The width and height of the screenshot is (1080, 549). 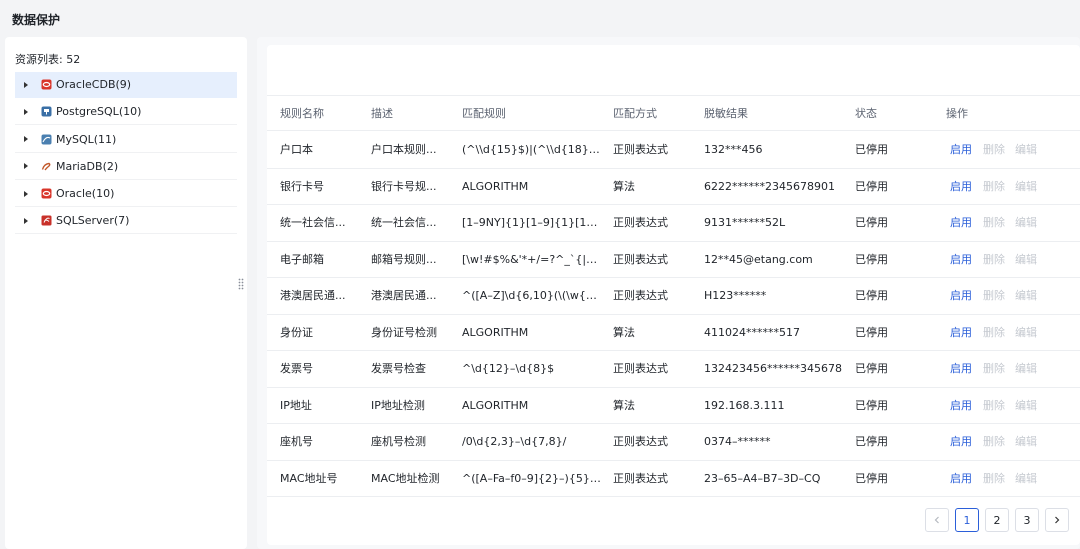 What do you see at coordinates (398, 368) in the screenshot?
I see `cell-description: 发票号检查` at bounding box center [398, 368].